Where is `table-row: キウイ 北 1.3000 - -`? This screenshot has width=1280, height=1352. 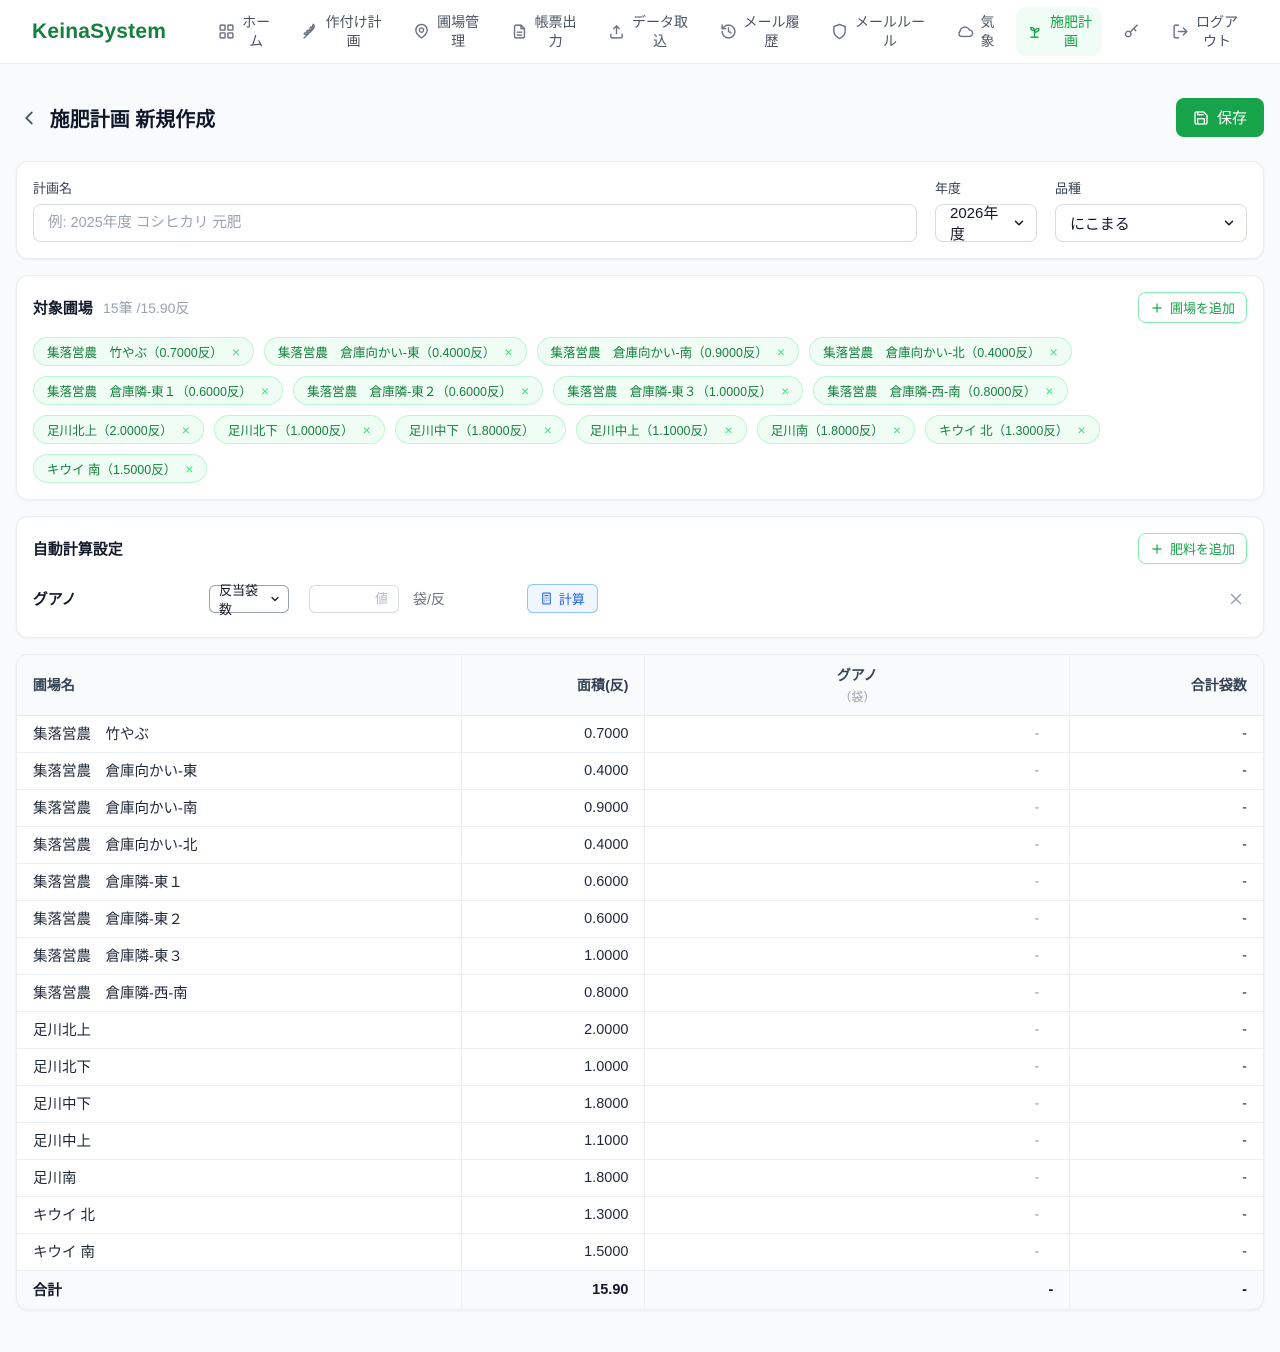 table-row: キウイ 北 1.3000 - - is located at coordinates (640, 1215).